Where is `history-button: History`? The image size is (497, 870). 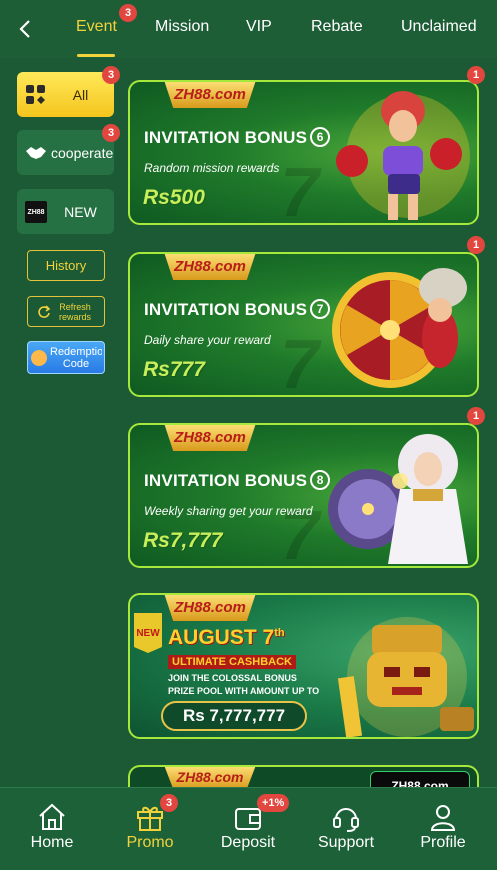
history-button: History is located at coordinates (66, 265).